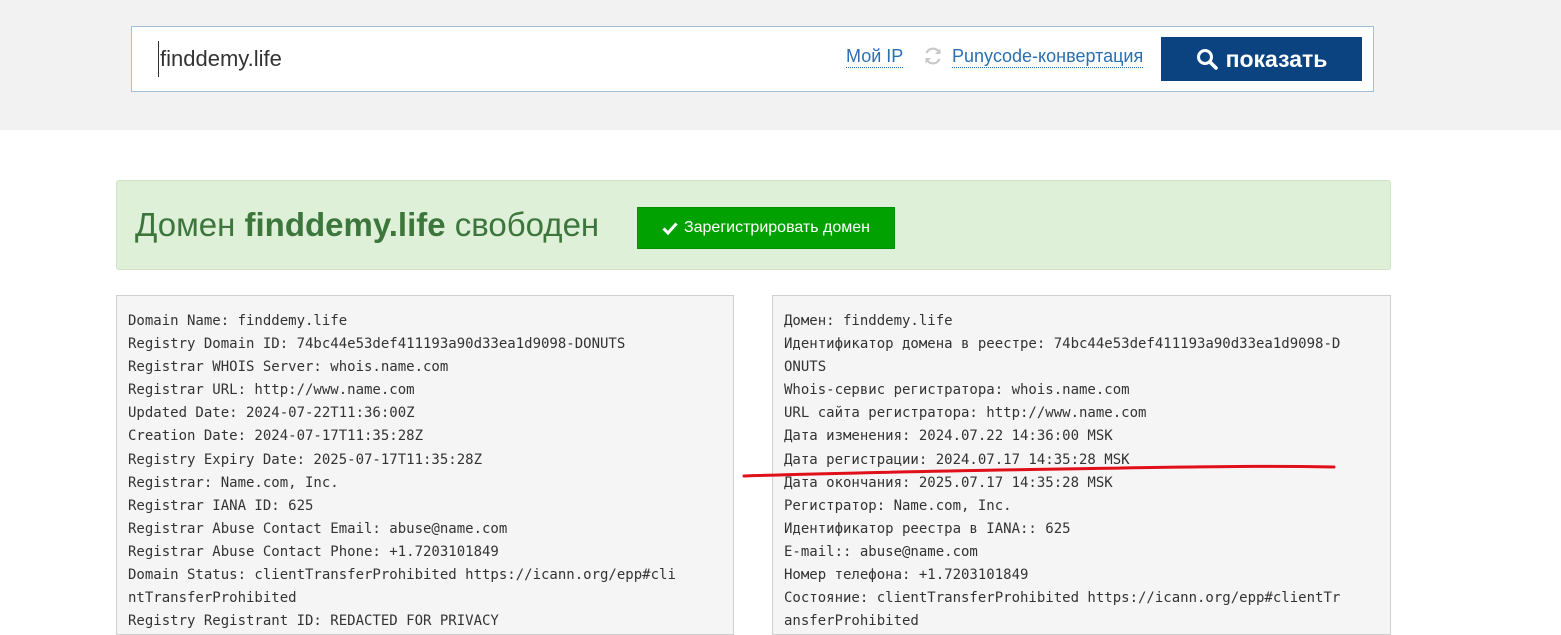 This screenshot has height=635, width=1561. Describe the element at coordinates (1207, 59) in the screenshot. I see `search-icon` at that location.